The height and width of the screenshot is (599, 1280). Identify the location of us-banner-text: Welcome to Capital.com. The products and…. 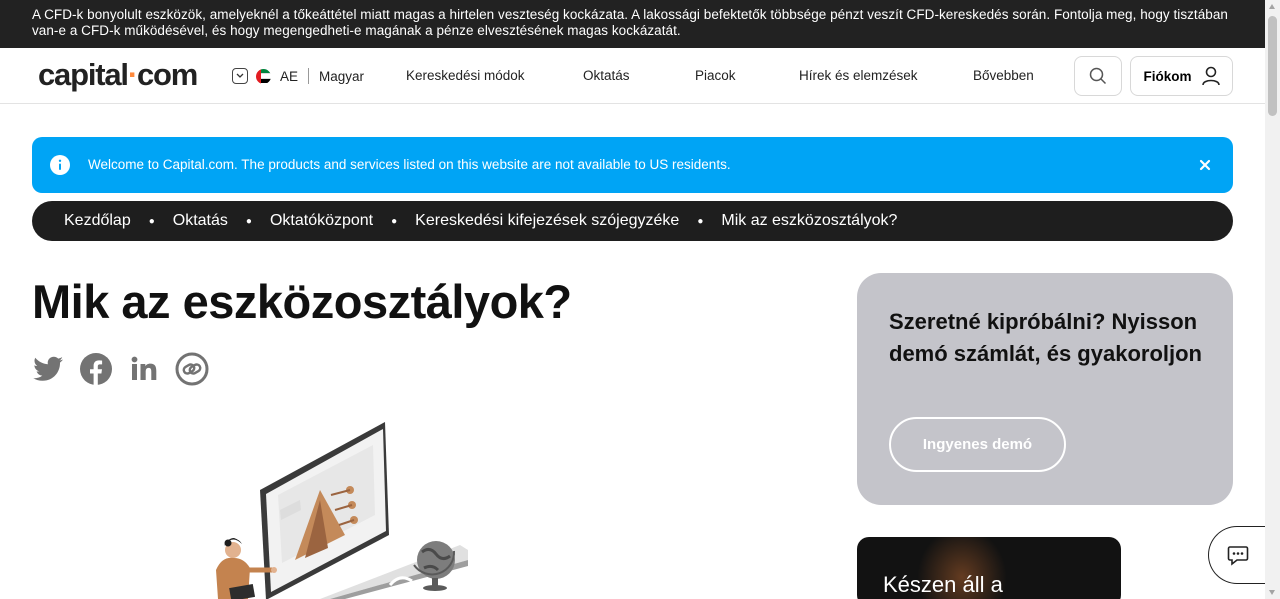
(409, 164).